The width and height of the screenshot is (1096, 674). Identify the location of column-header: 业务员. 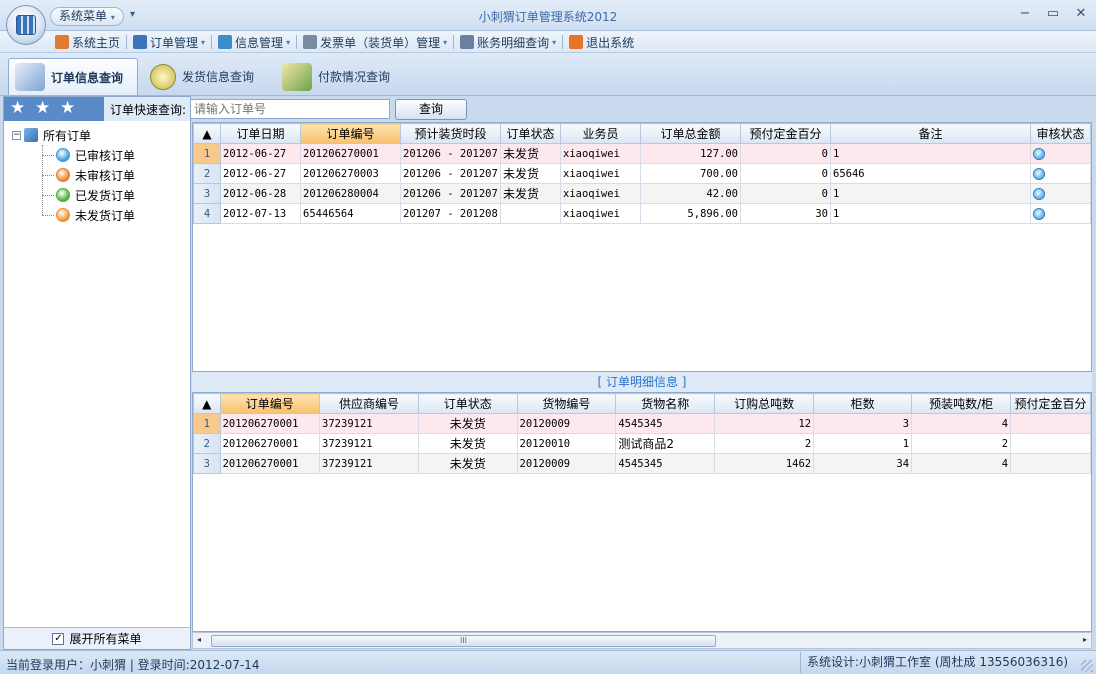
(600, 133).